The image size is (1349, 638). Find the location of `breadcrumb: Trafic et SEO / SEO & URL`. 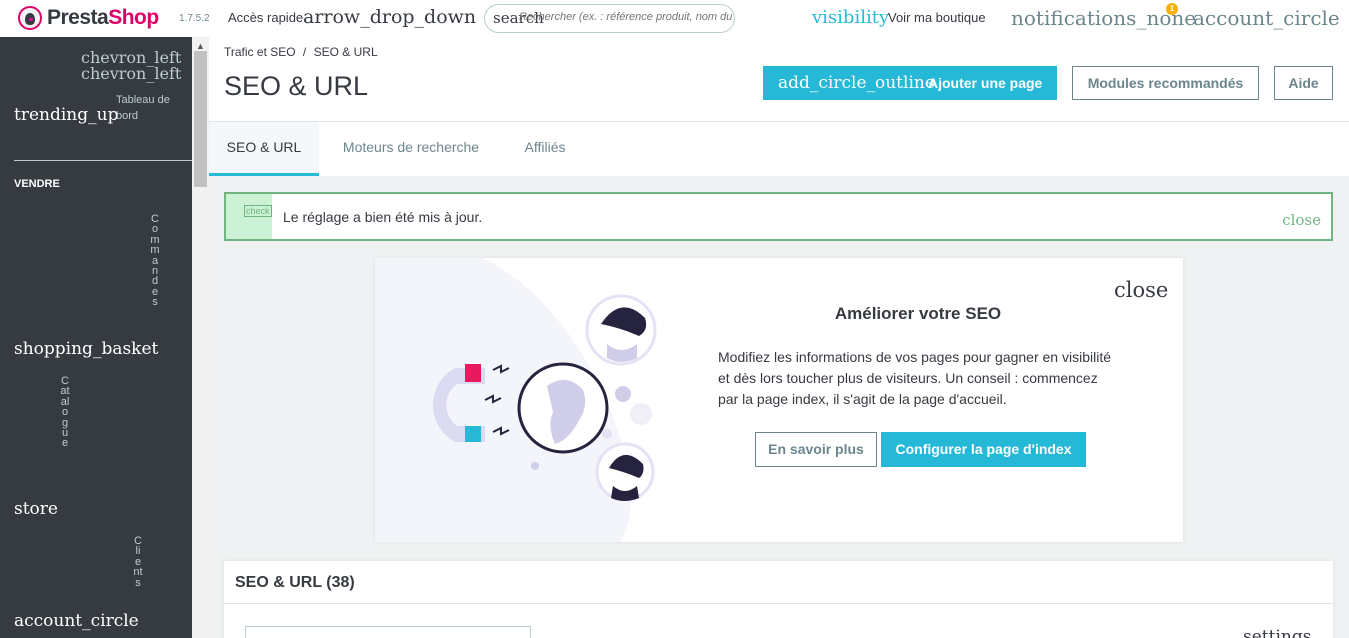

breadcrumb: Trafic et SEO / SEO & URL is located at coordinates (301, 52).